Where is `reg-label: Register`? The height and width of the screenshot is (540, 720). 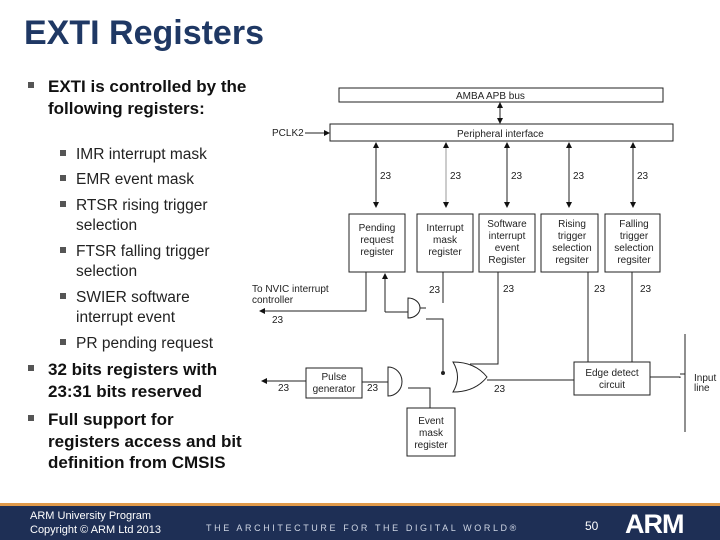
reg-label: Register is located at coordinates (507, 260).